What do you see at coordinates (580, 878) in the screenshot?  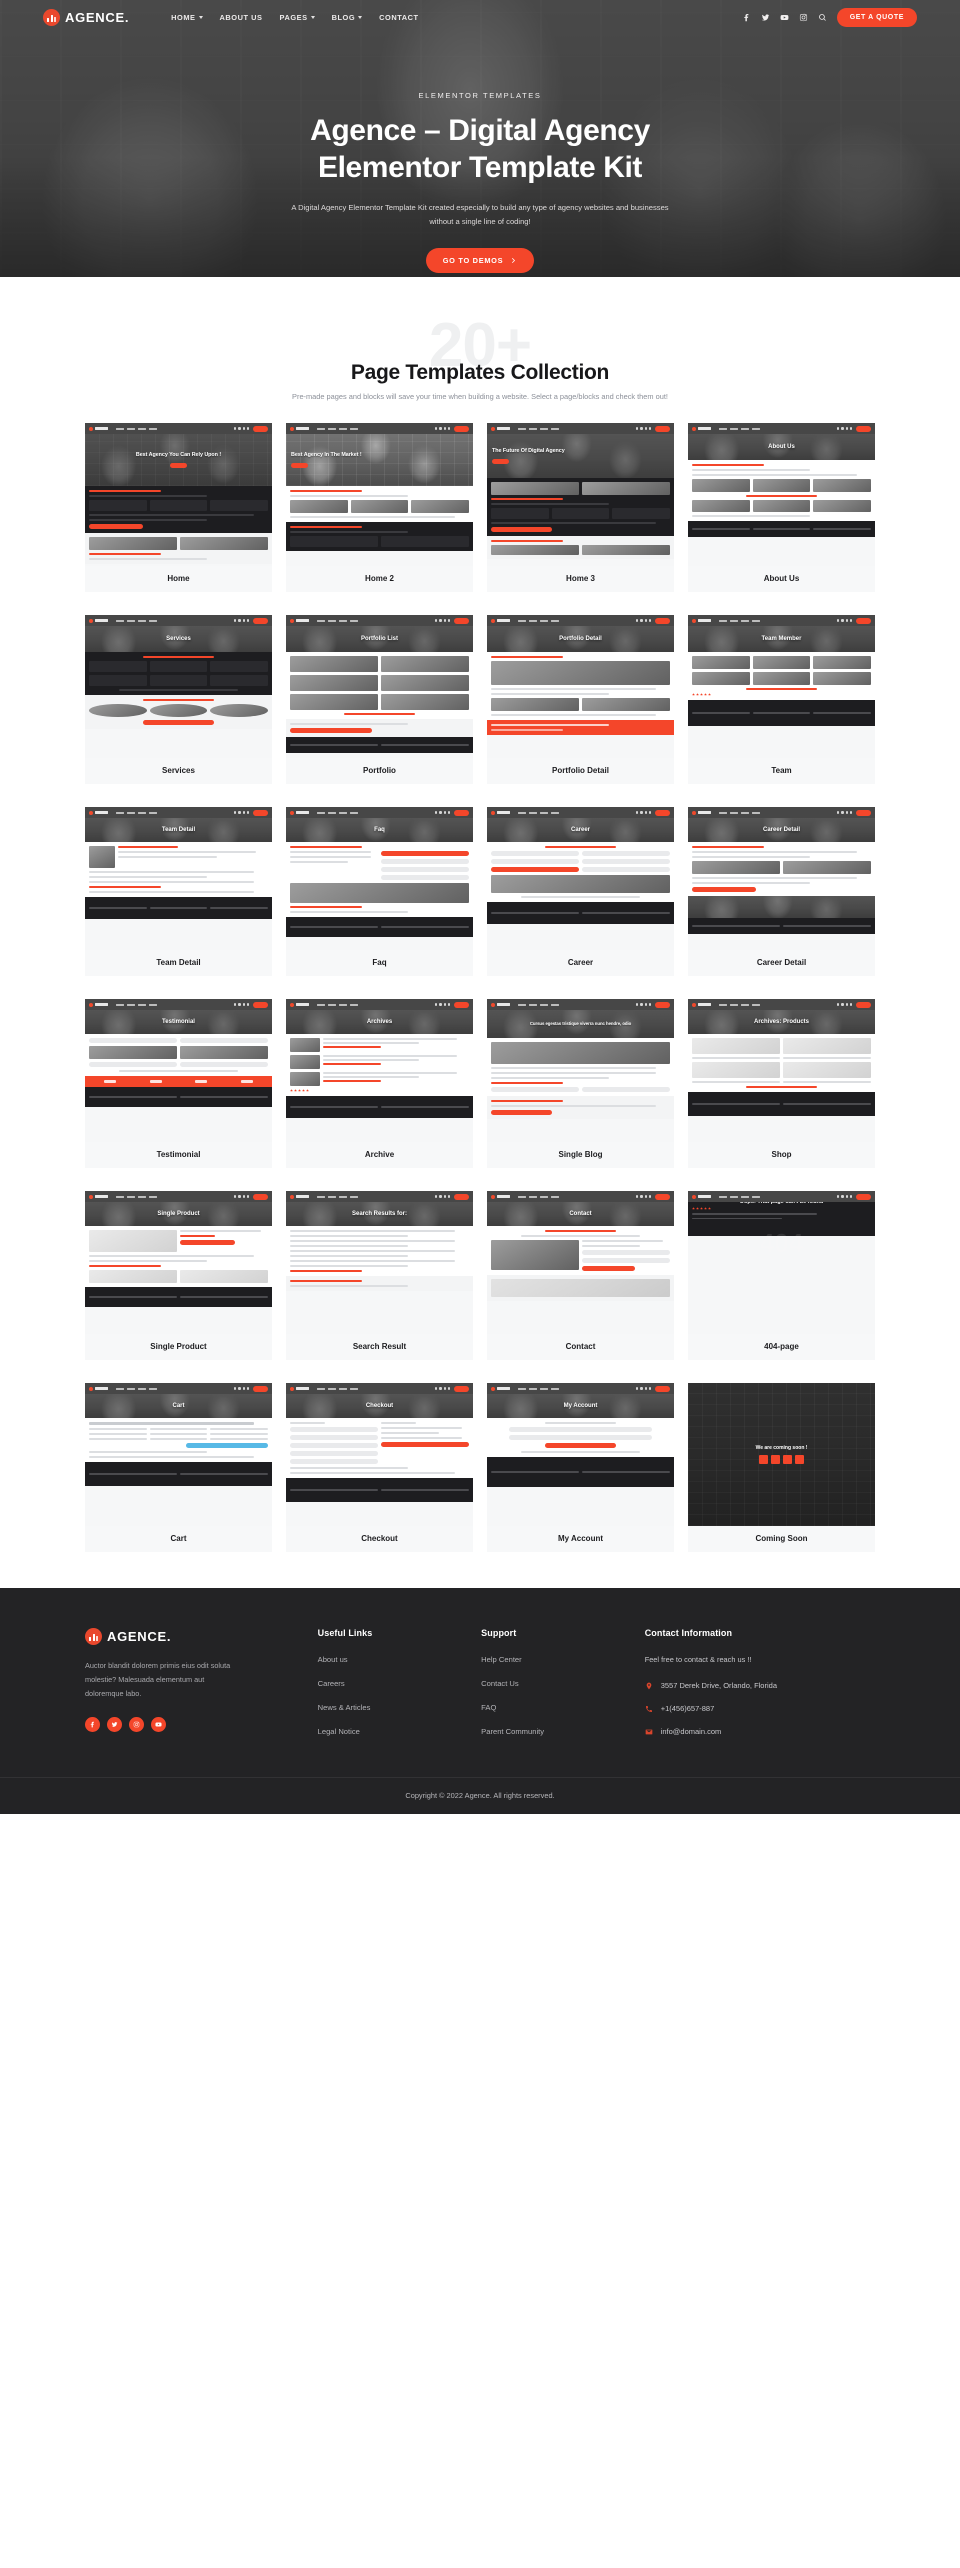 I see `template-thumbnail: Career` at bounding box center [580, 878].